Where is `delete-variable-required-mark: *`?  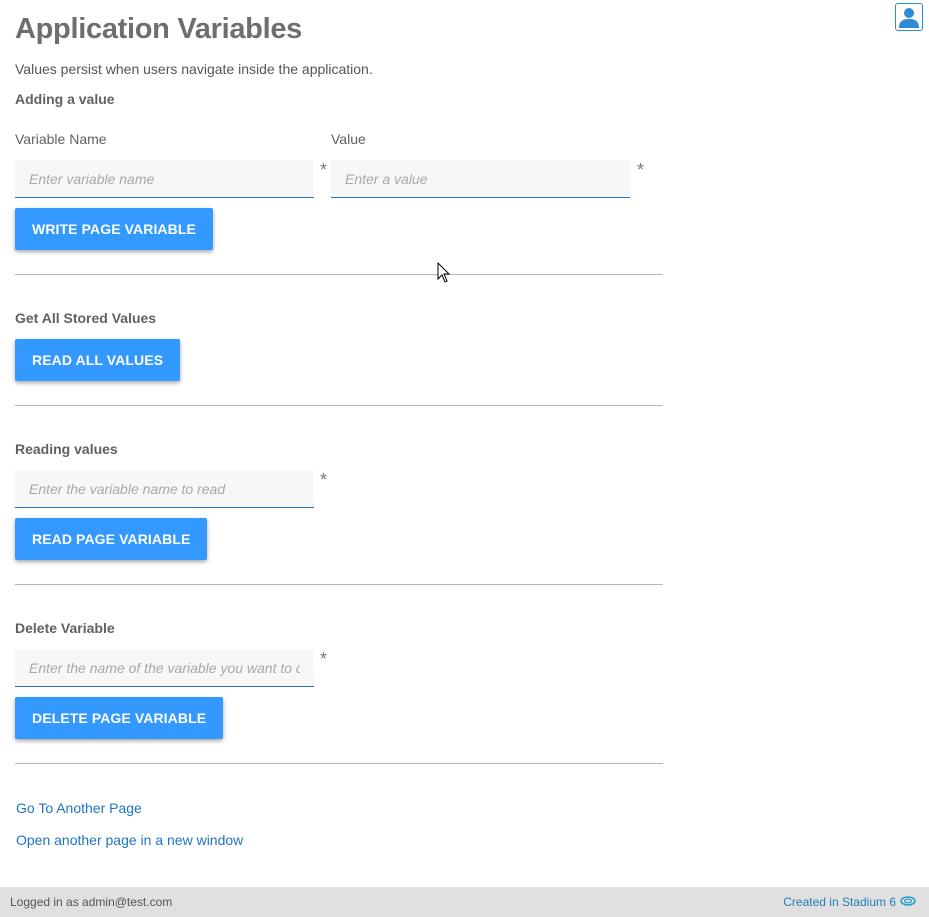 delete-variable-required-mark: * is located at coordinates (324, 659).